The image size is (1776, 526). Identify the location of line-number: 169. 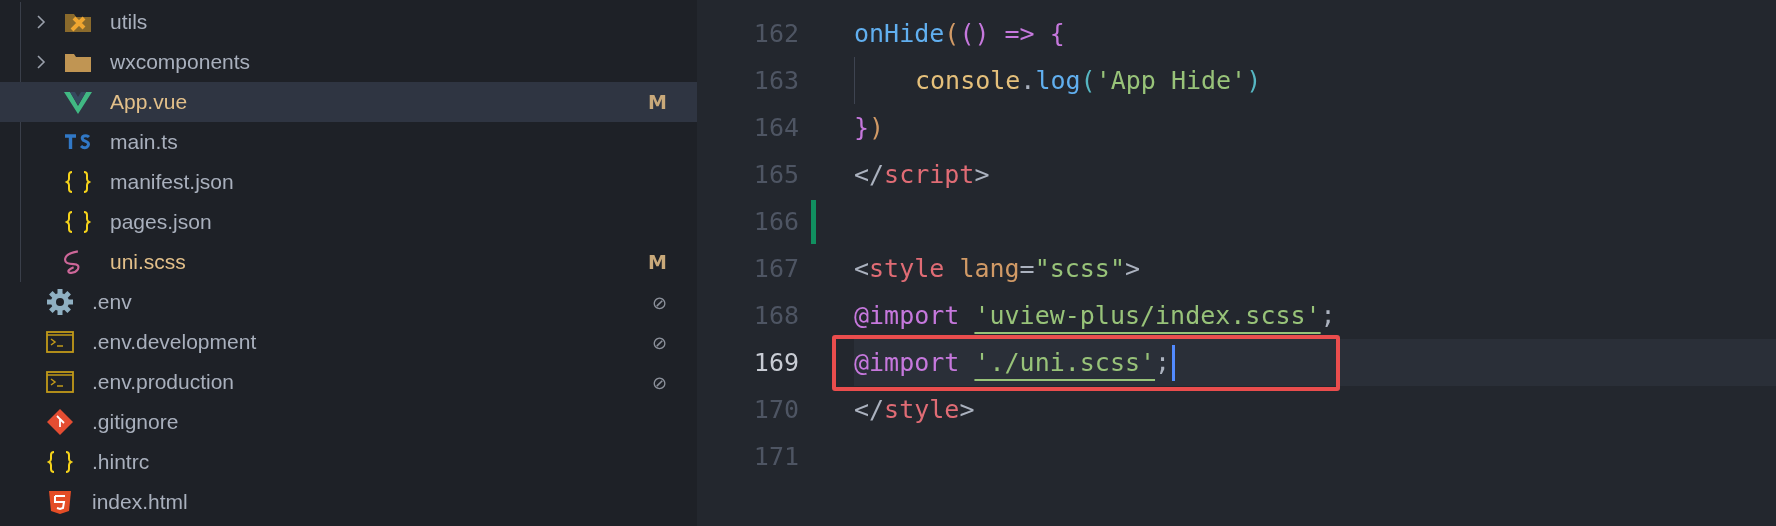
(775, 362).